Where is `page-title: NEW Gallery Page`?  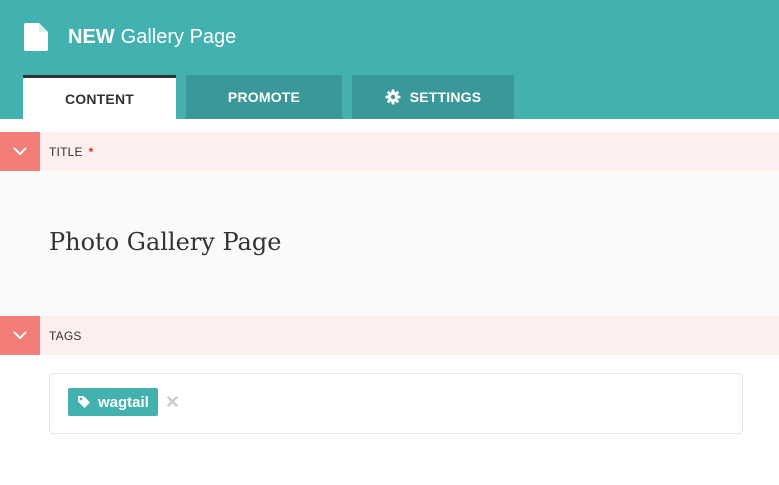 page-title: NEW Gallery Page is located at coordinates (152, 37).